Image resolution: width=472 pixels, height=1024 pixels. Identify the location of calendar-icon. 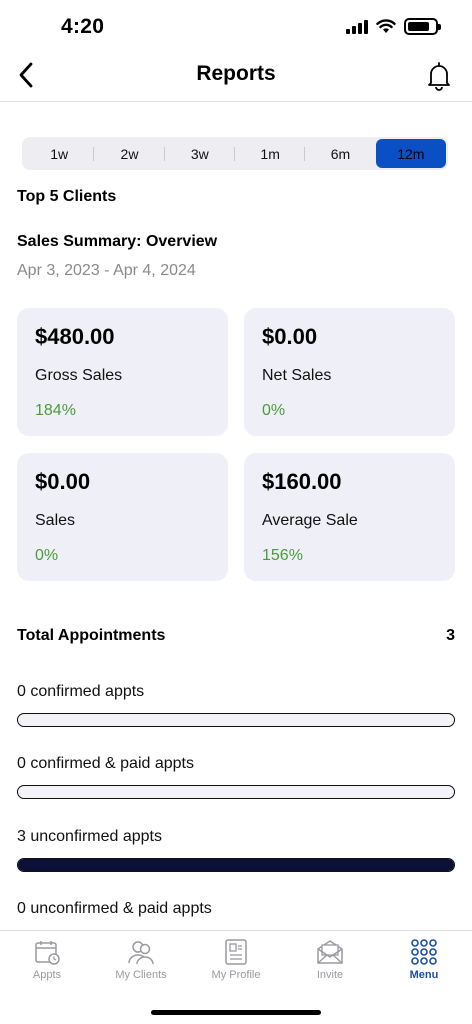
(47, 953).